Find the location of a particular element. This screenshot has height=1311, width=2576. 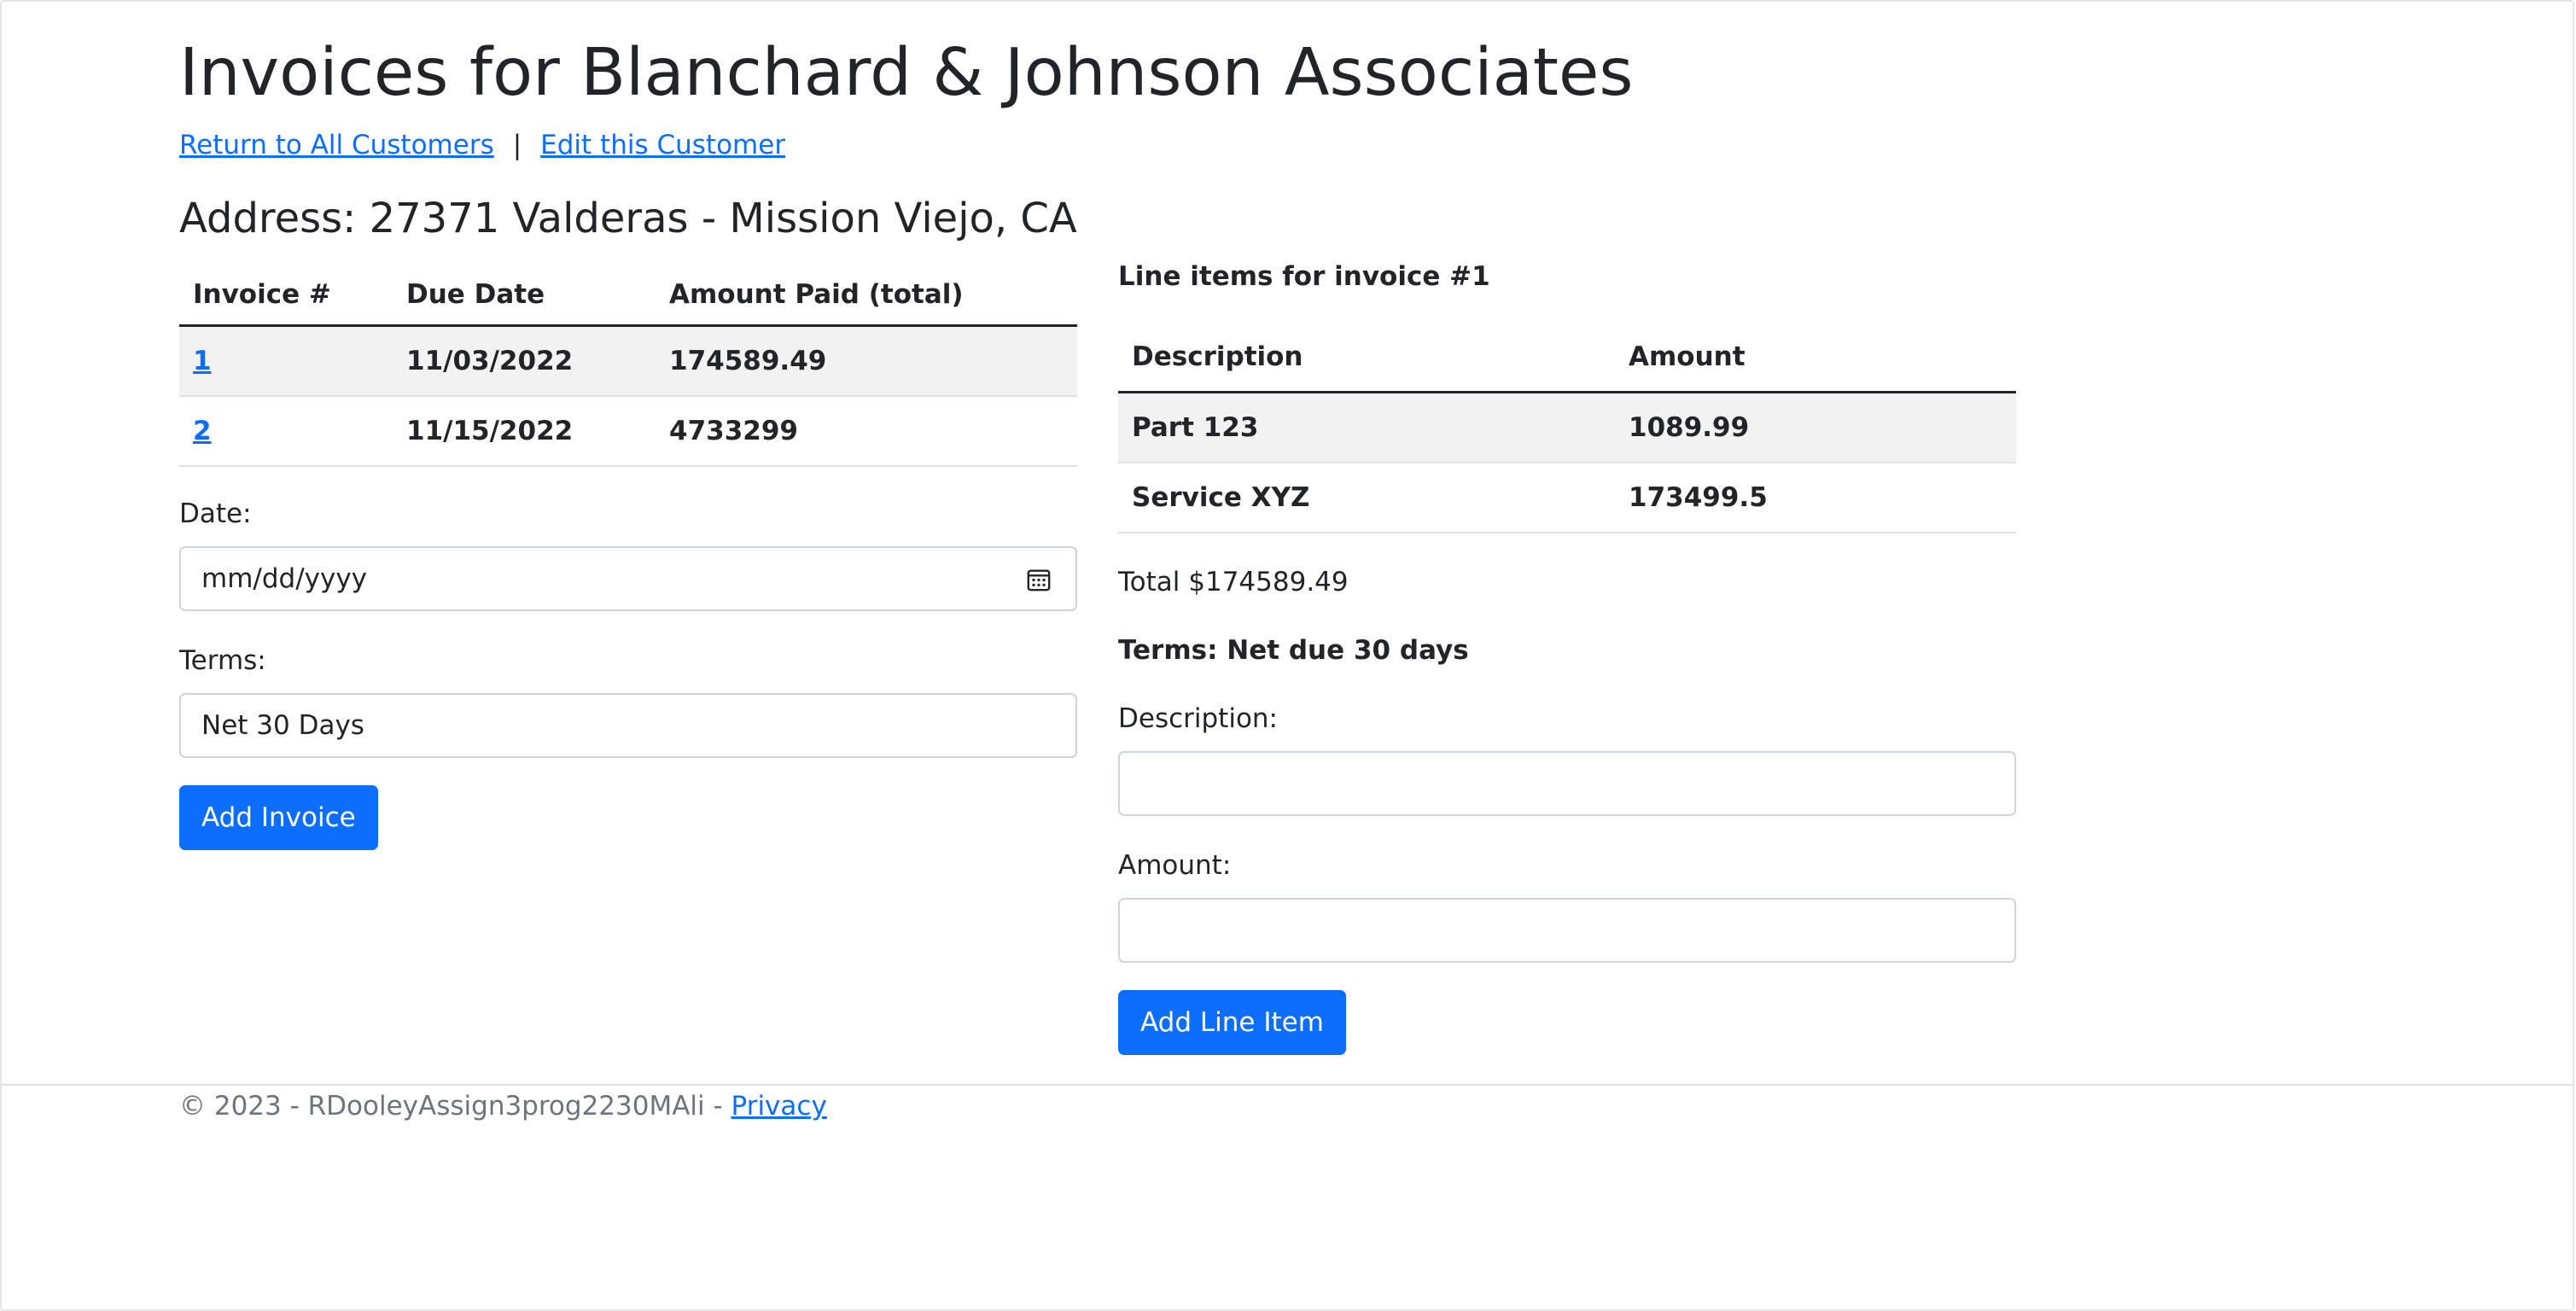

amount-field is located at coordinates (1567, 930).